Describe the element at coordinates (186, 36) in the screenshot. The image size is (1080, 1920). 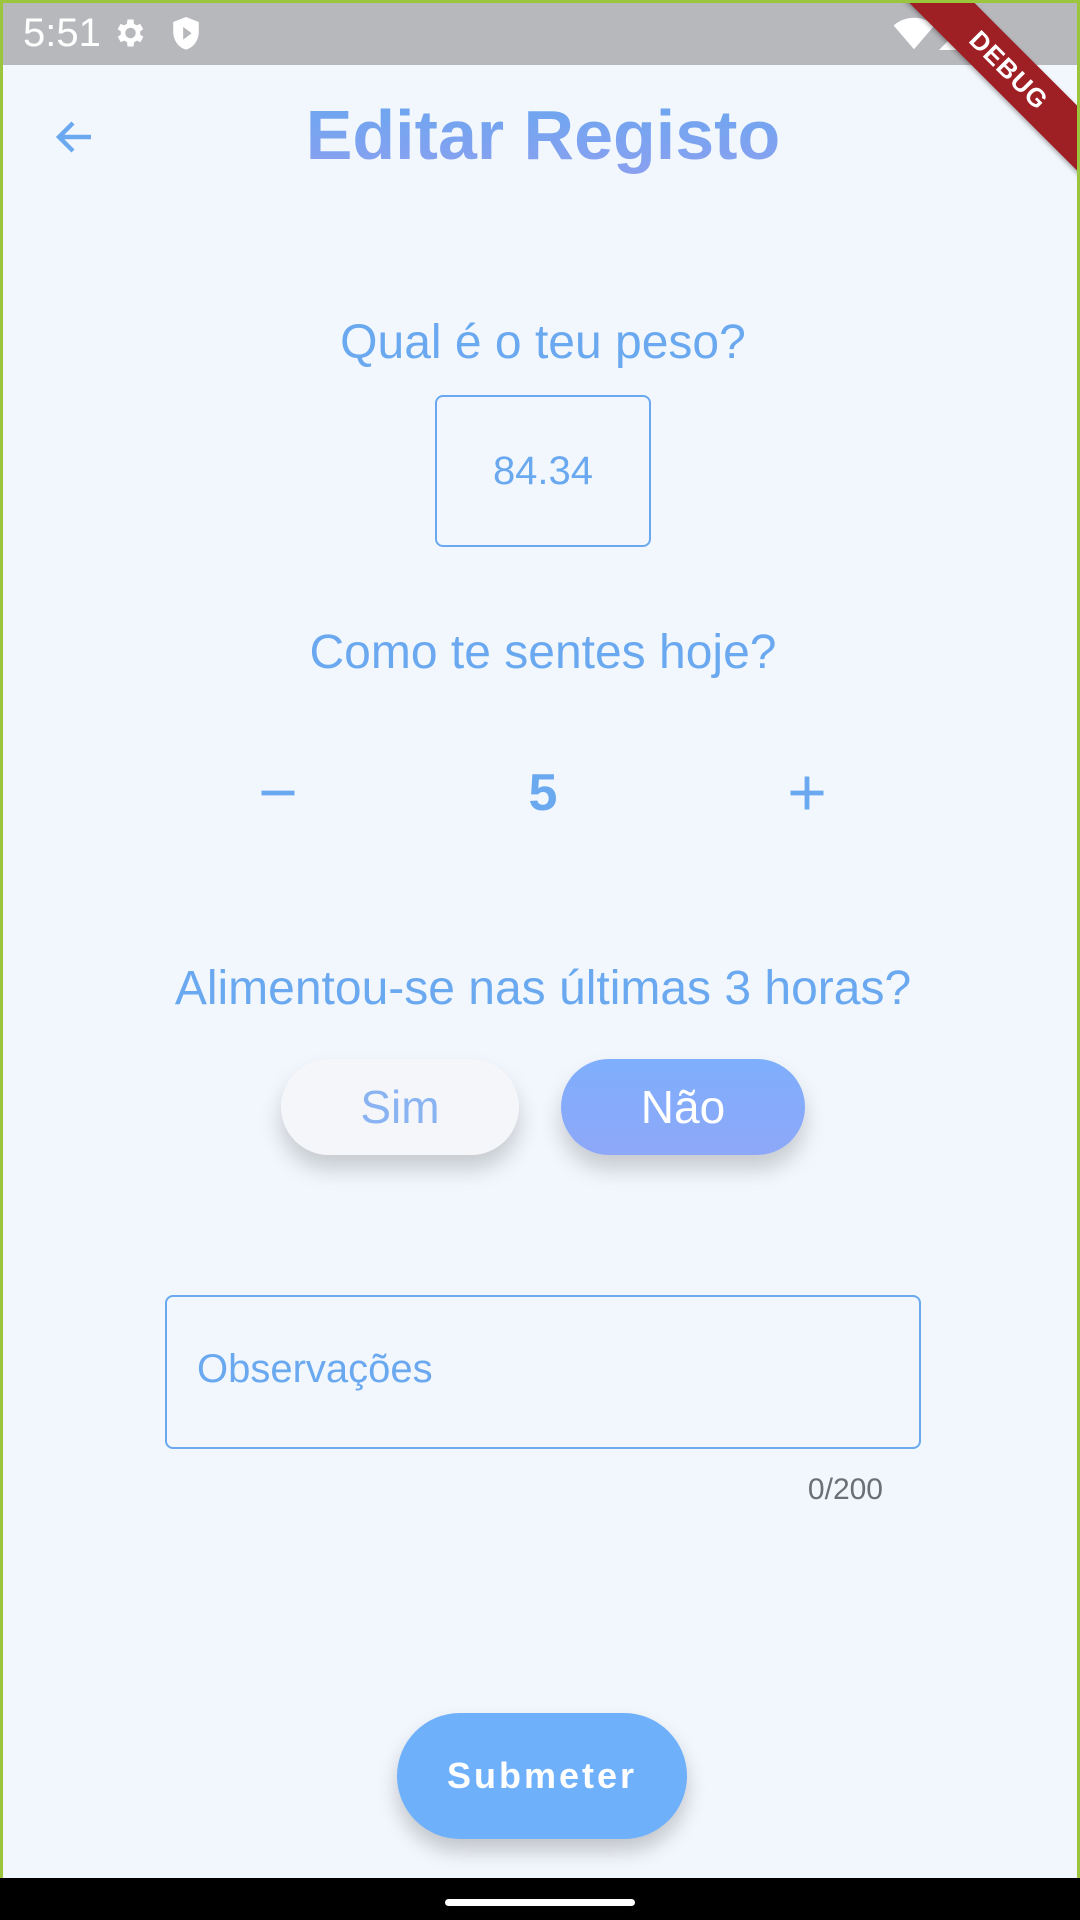
I see `shield-icon` at that location.